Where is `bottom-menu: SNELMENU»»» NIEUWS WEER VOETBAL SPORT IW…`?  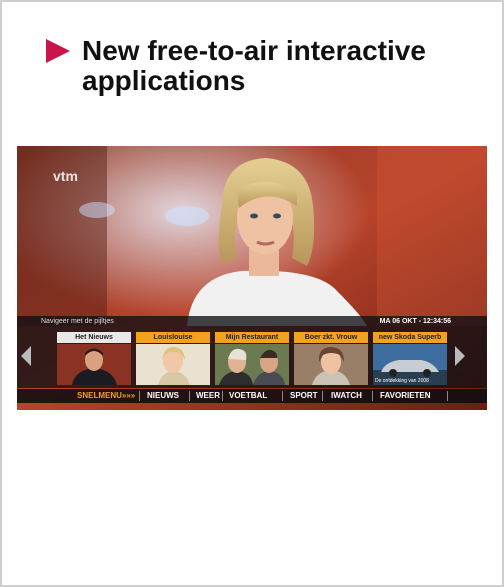
bottom-menu: SNELMENU»»» NIEUWS WEER VOETBAL SPORT IW… is located at coordinates (252, 396).